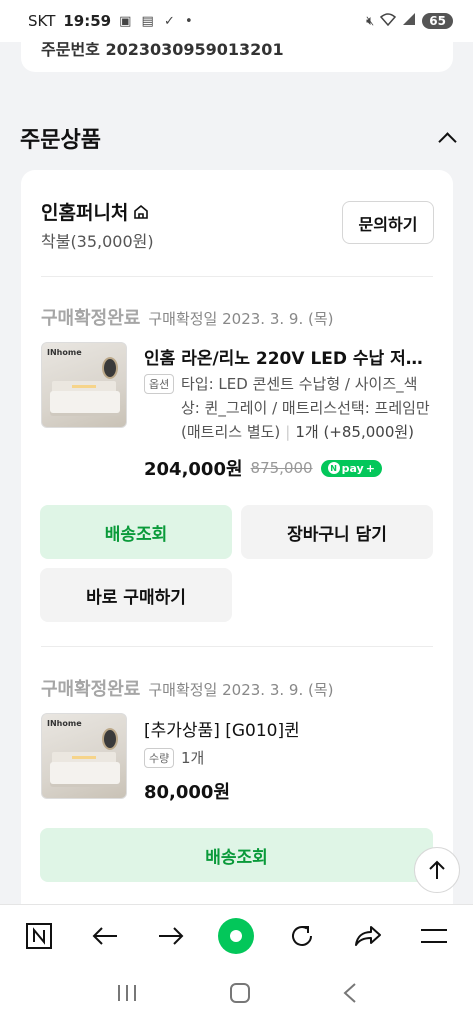 This screenshot has width=473, height=1024. I want to click on price: 80,000원, so click(187, 792).